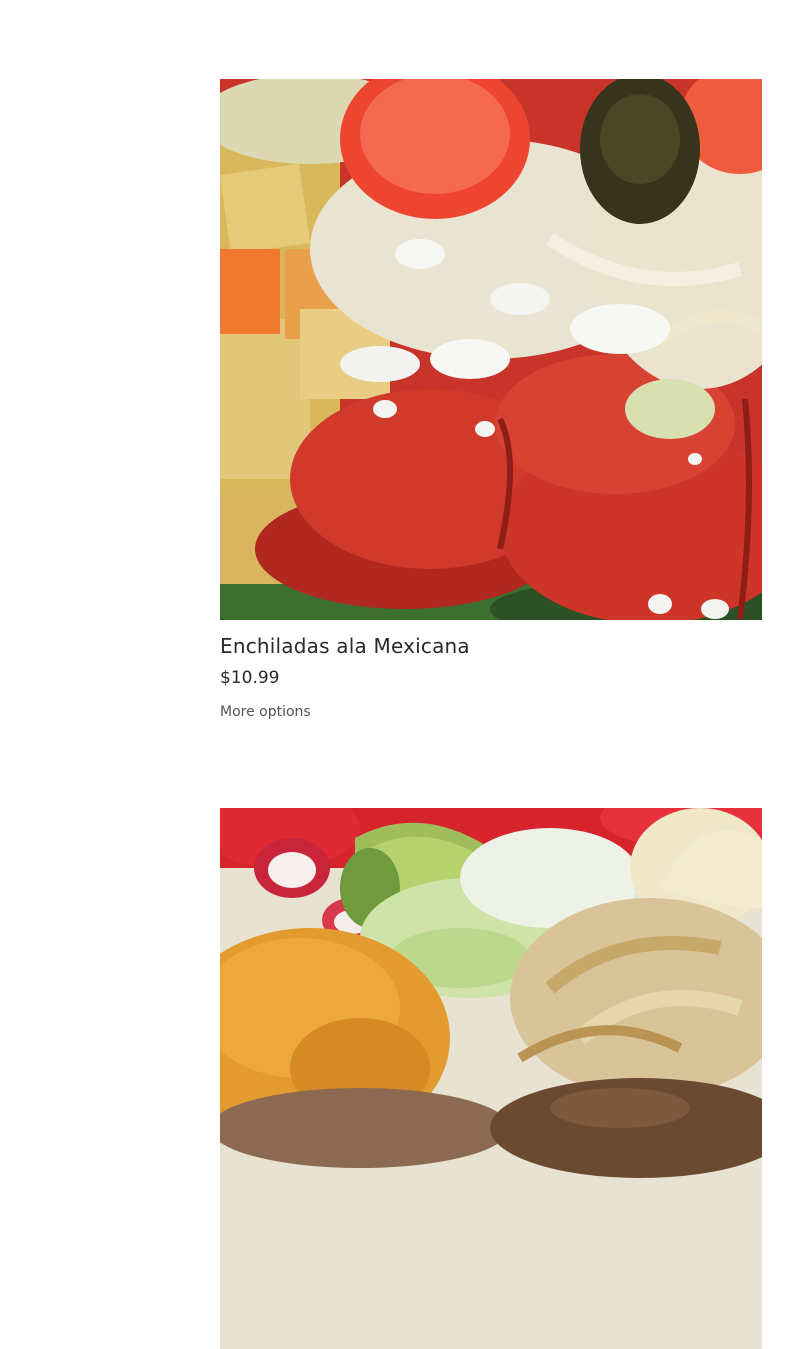 This screenshot has height=1349, width=785. Describe the element at coordinates (265, 712) in the screenshot. I see `more-options-link: More options` at that location.